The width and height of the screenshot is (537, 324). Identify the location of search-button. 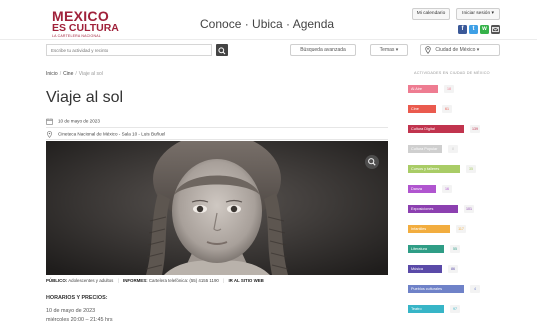
(222, 50).